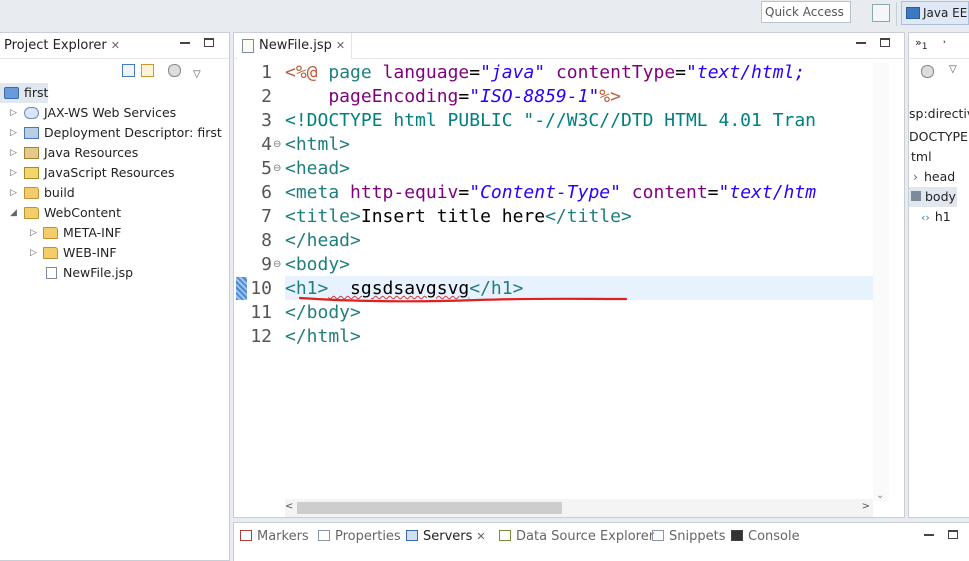 The width and height of the screenshot is (969, 561). I want to click on code-line-5: <head>, so click(579, 169).